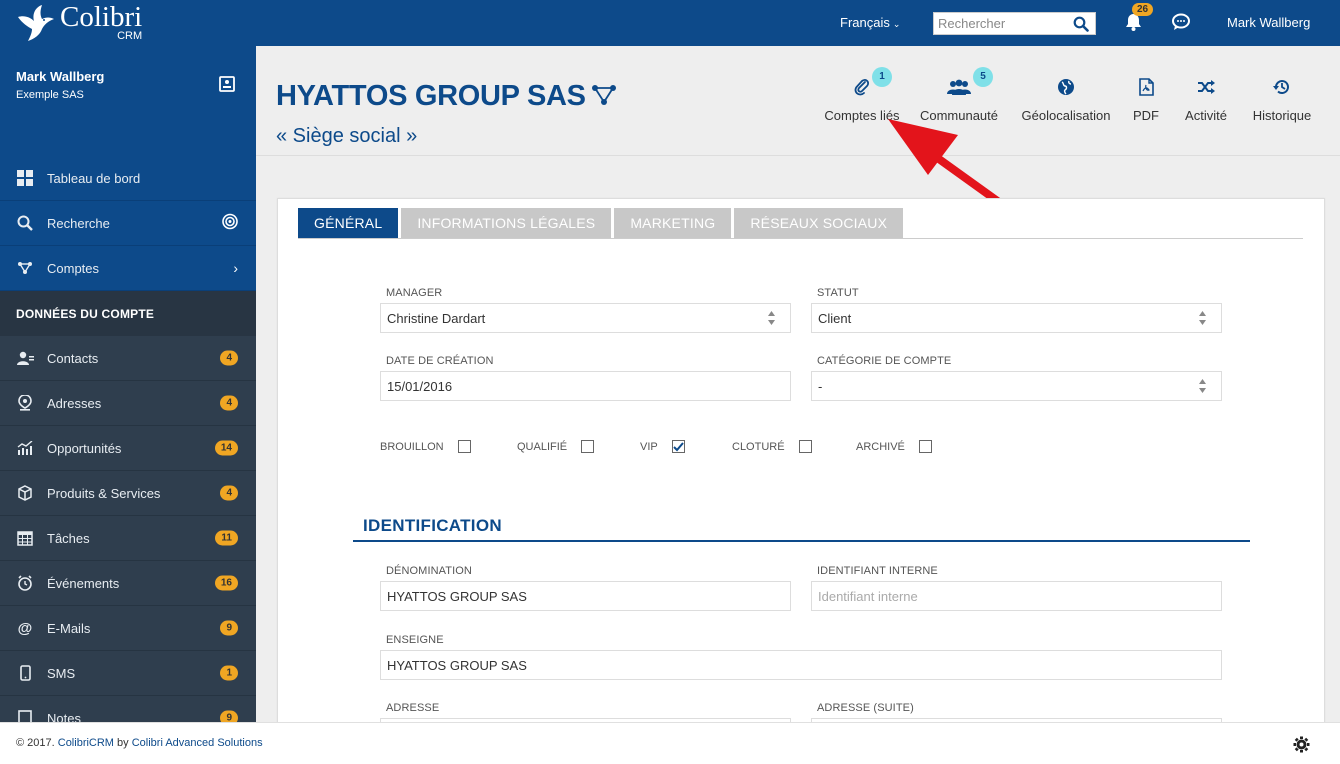 The width and height of the screenshot is (1340, 764). I want to click on hierarchy-icon, so click(604, 95).